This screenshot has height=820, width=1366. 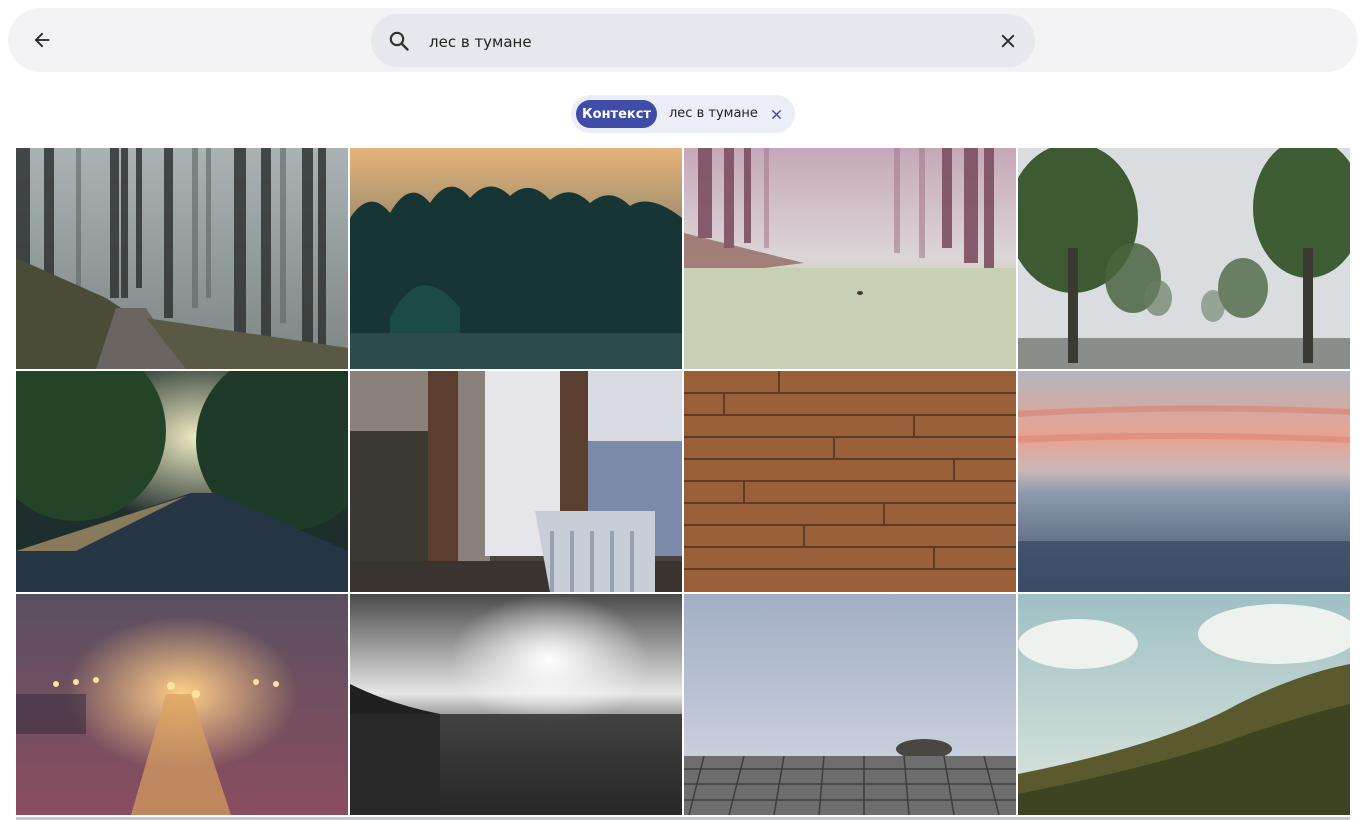 I want to click on image-tile-wooden-pier-fog, so click(x=850, y=704).